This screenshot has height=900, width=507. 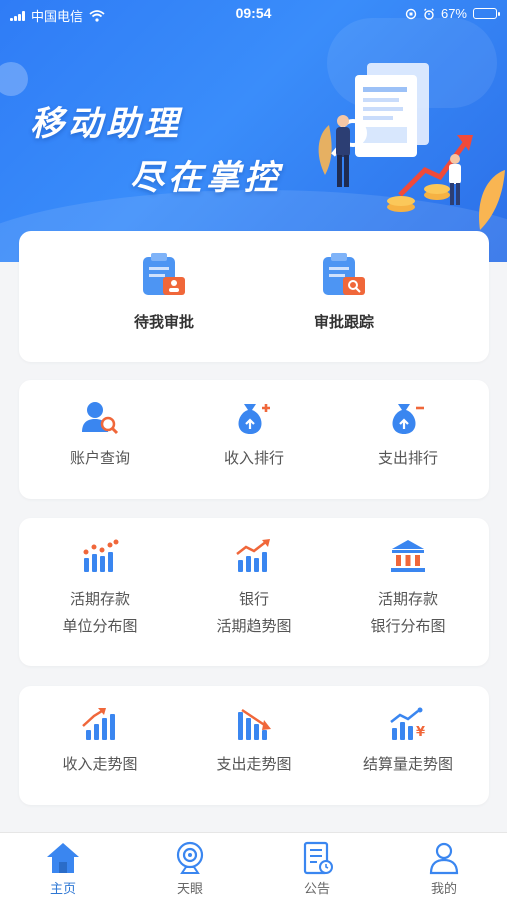 What do you see at coordinates (443, 889) in the screenshot?
I see `tab-mine-label: 我的` at bounding box center [443, 889].